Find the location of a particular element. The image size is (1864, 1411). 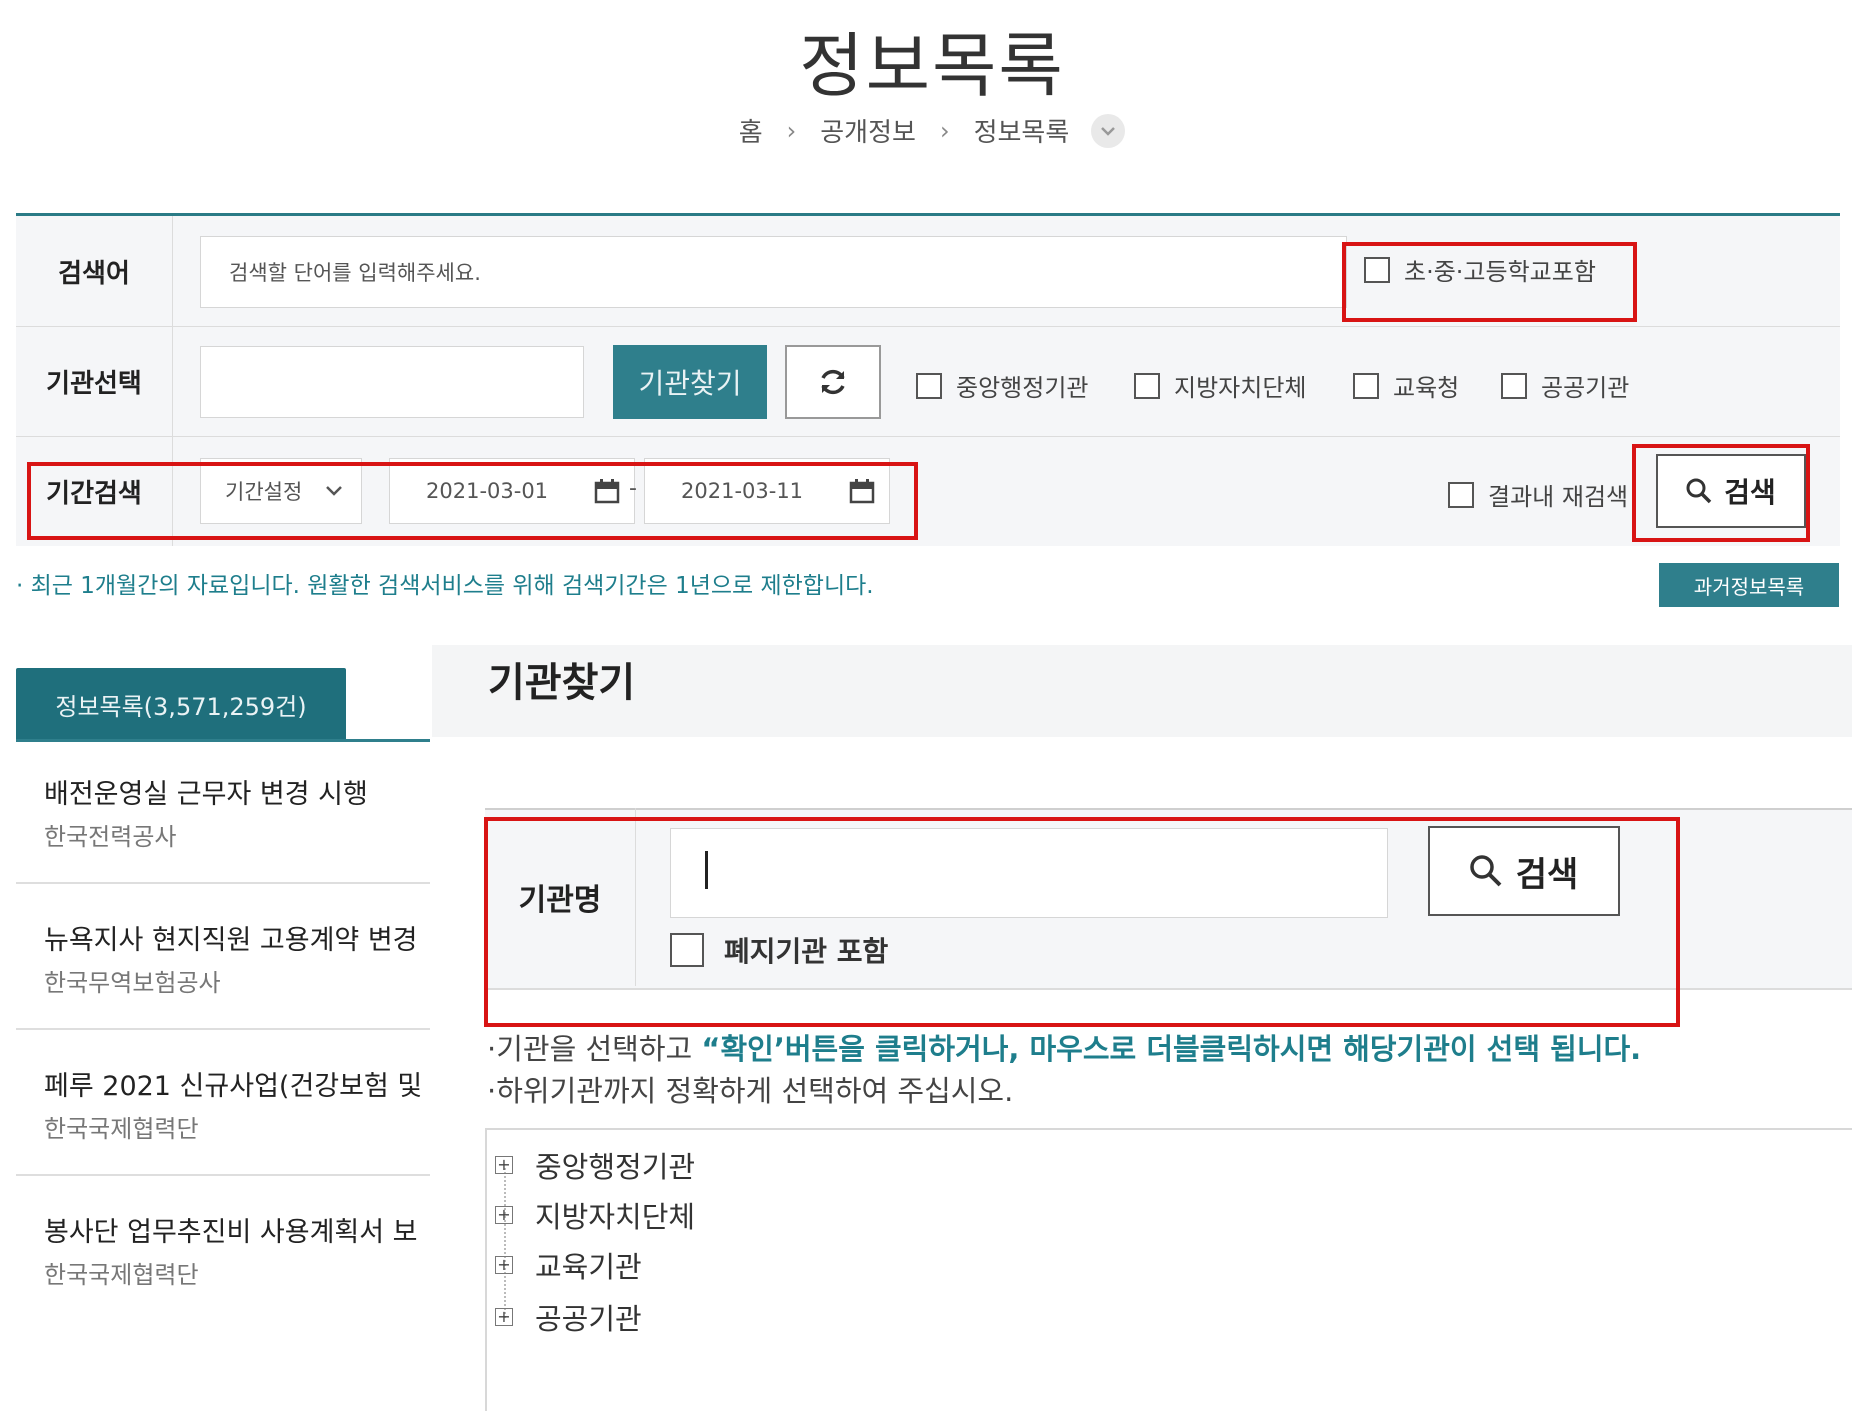

tree-item-label: 중앙행정기관 is located at coordinates (615, 1165).